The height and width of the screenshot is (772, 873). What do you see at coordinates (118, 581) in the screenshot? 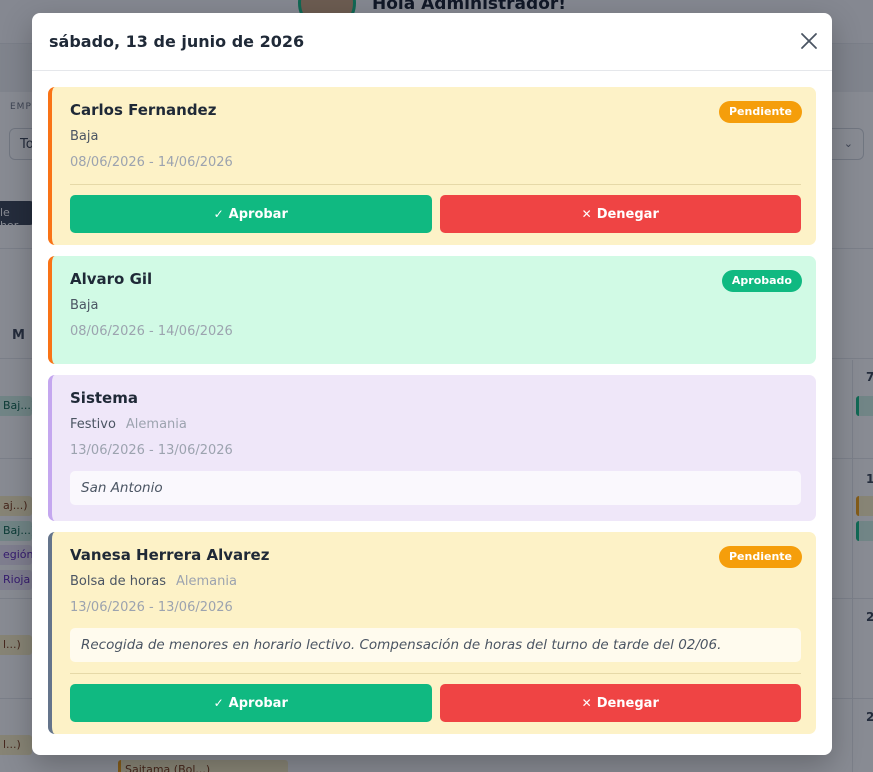
I see `request-type-label: Bolsa de horas` at bounding box center [118, 581].